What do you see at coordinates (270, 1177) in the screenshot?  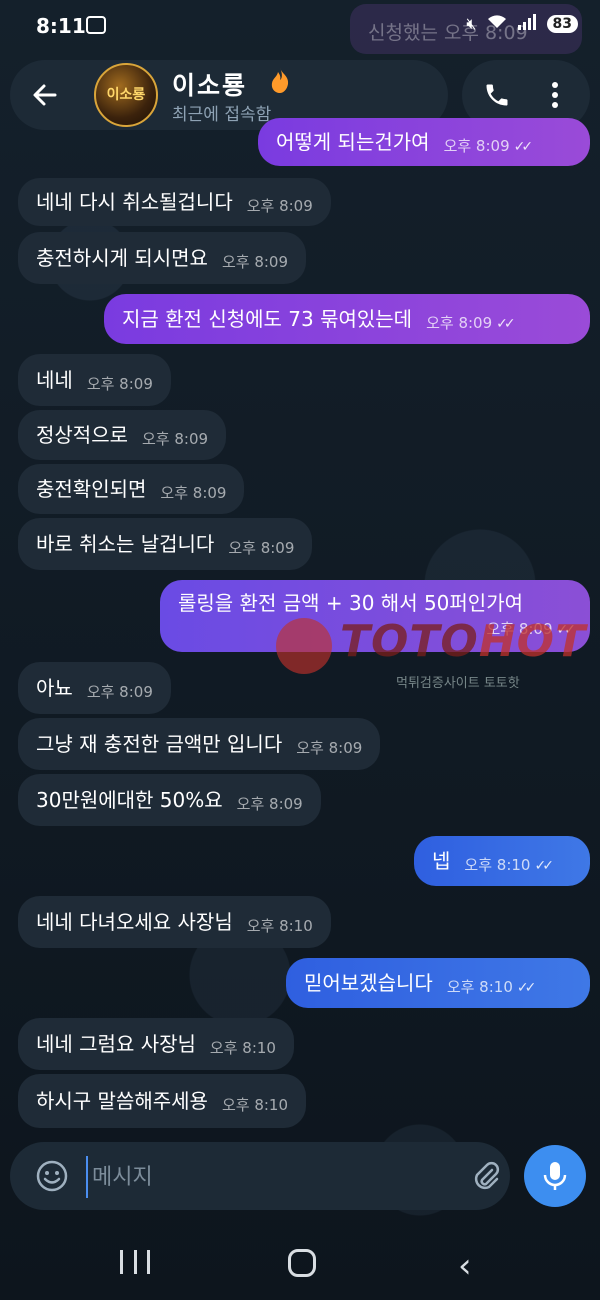 I see `message-input` at bounding box center [270, 1177].